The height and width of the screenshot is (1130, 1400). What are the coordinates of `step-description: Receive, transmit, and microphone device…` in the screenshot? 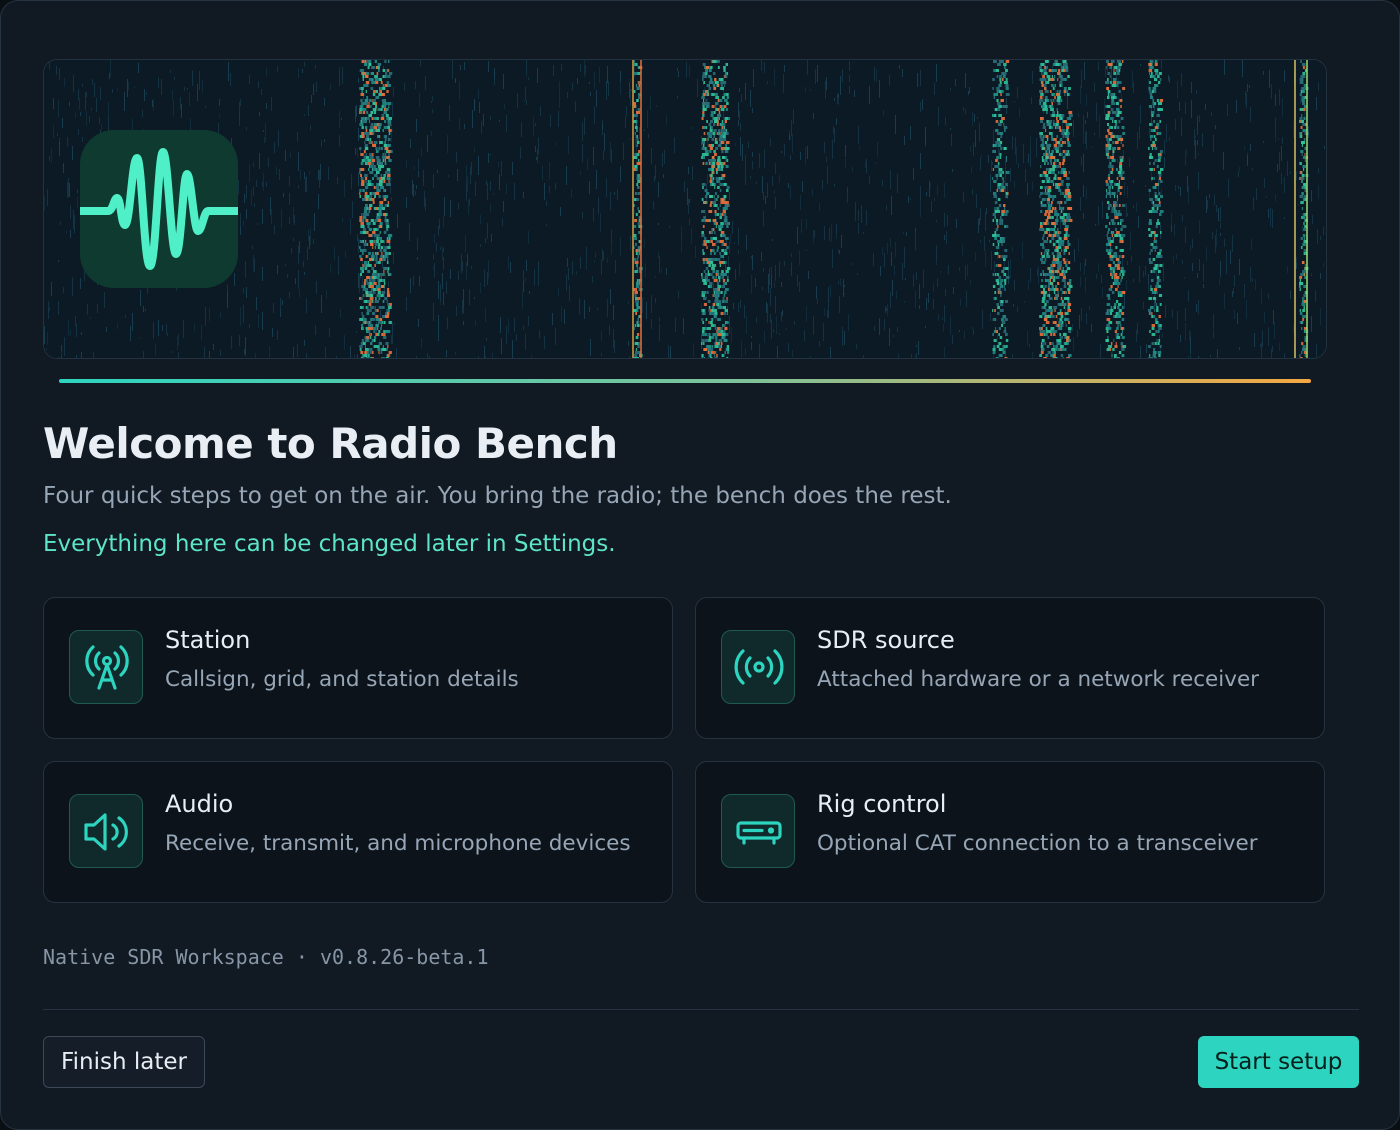 It's located at (398, 843).